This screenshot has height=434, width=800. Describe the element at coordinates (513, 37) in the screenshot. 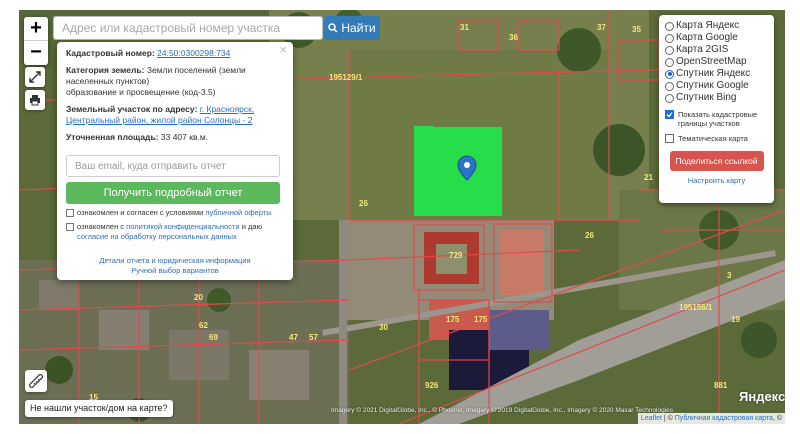

I see `svg-text: 36` at that location.